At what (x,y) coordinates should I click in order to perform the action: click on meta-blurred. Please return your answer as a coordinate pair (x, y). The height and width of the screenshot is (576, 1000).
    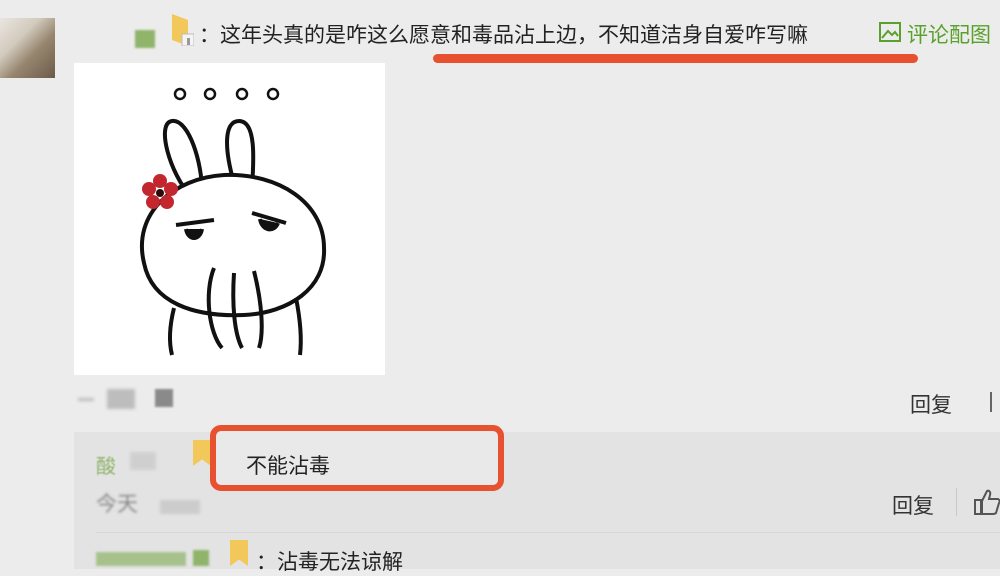
    Looking at the image, I should click on (121, 399).